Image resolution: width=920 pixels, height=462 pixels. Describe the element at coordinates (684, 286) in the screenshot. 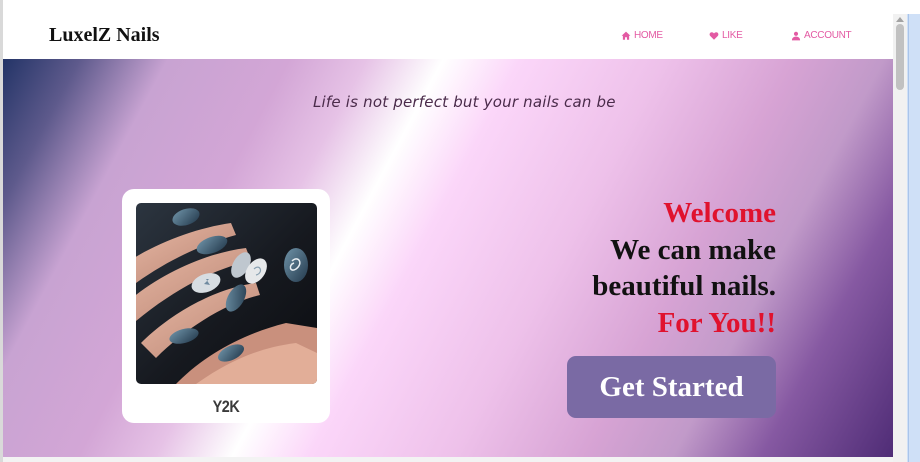

I see `headline-line3: beautiful nails.` at that location.